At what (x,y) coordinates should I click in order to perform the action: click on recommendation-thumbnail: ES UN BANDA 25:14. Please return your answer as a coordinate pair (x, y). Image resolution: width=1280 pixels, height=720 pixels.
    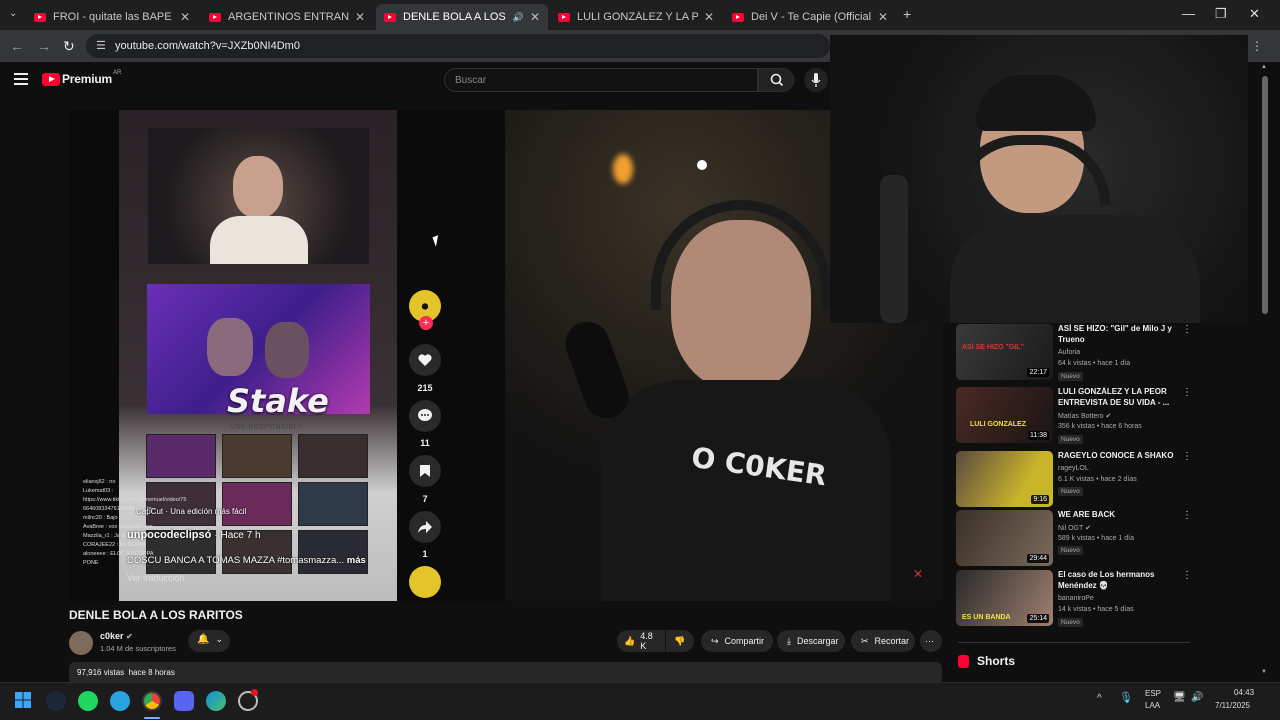
    Looking at the image, I should click on (1004, 598).